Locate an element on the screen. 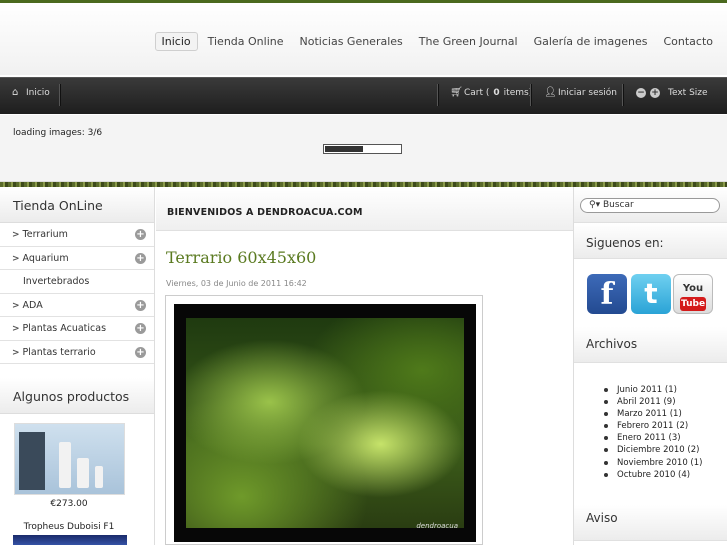 The width and height of the screenshot is (727, 545). shop-menu-label: Aquarium is located at coordinates (45, 258).